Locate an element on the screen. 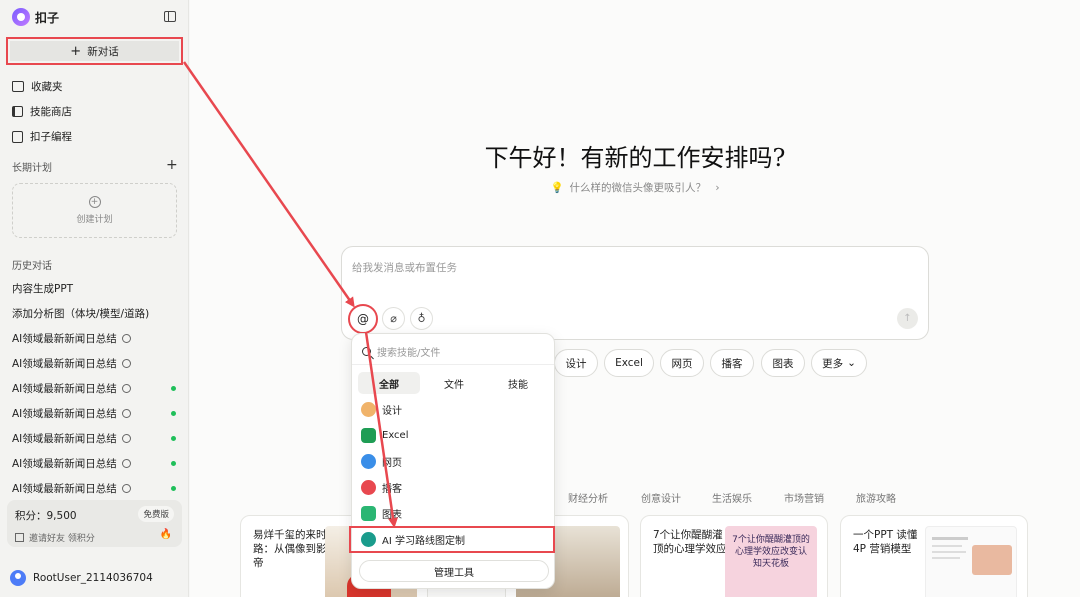 This screenshot has width=1080, height=597. chip-excel: Excel is located at coordinates (629, 363).